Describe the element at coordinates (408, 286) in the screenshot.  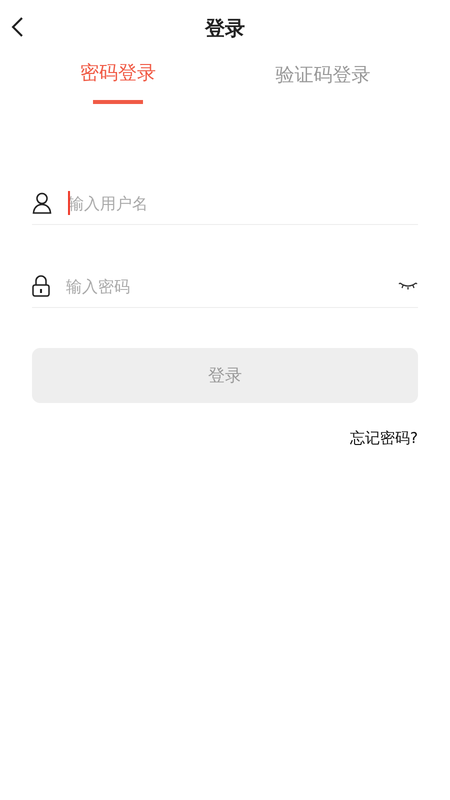
I see `closed-eye-icon` at that location.